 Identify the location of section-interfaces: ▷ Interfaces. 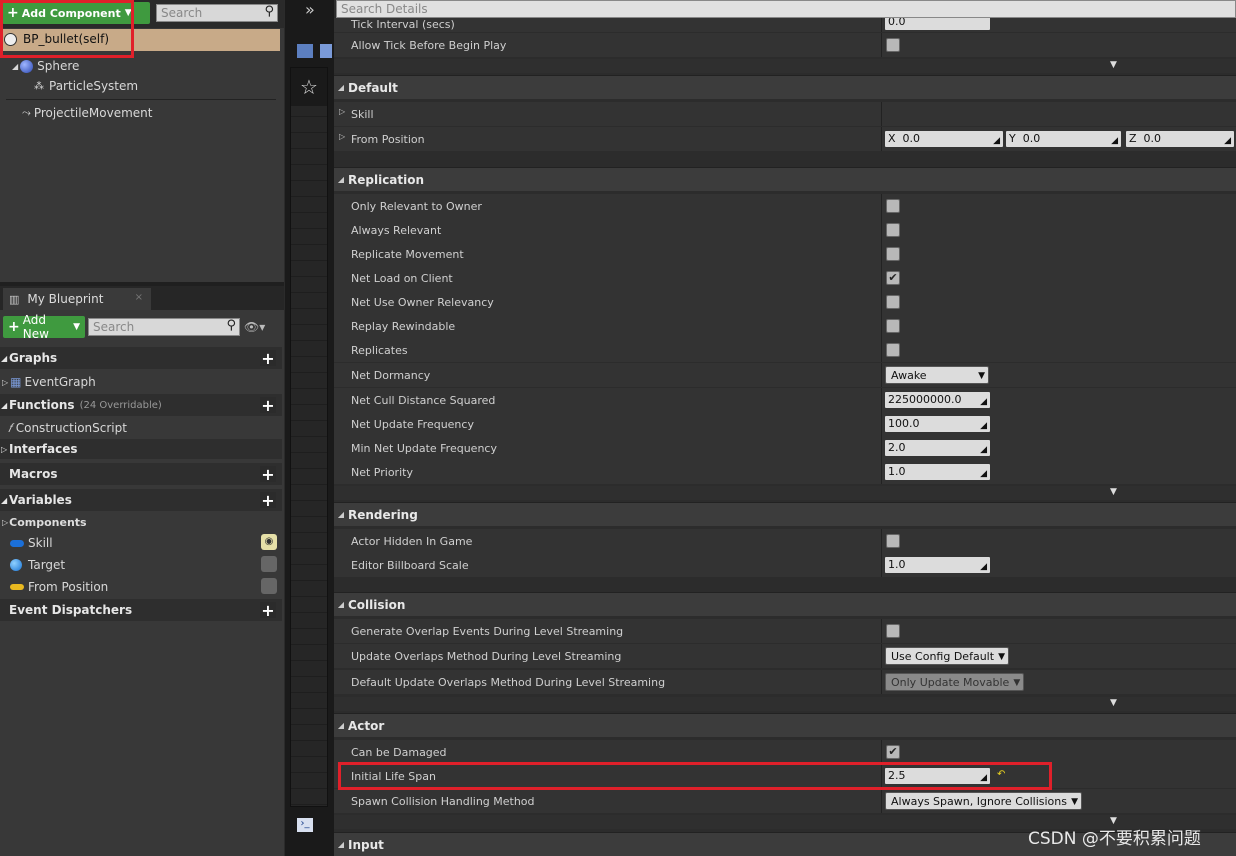
(141, 449).